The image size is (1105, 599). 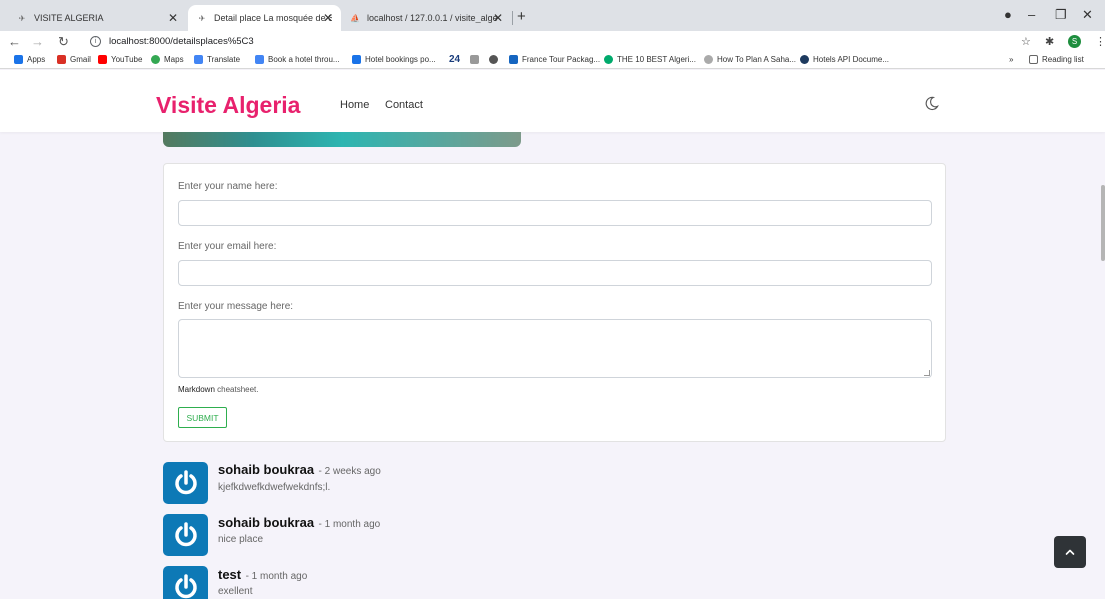 I want to click on globe-icon, so click(x=493, y=59).